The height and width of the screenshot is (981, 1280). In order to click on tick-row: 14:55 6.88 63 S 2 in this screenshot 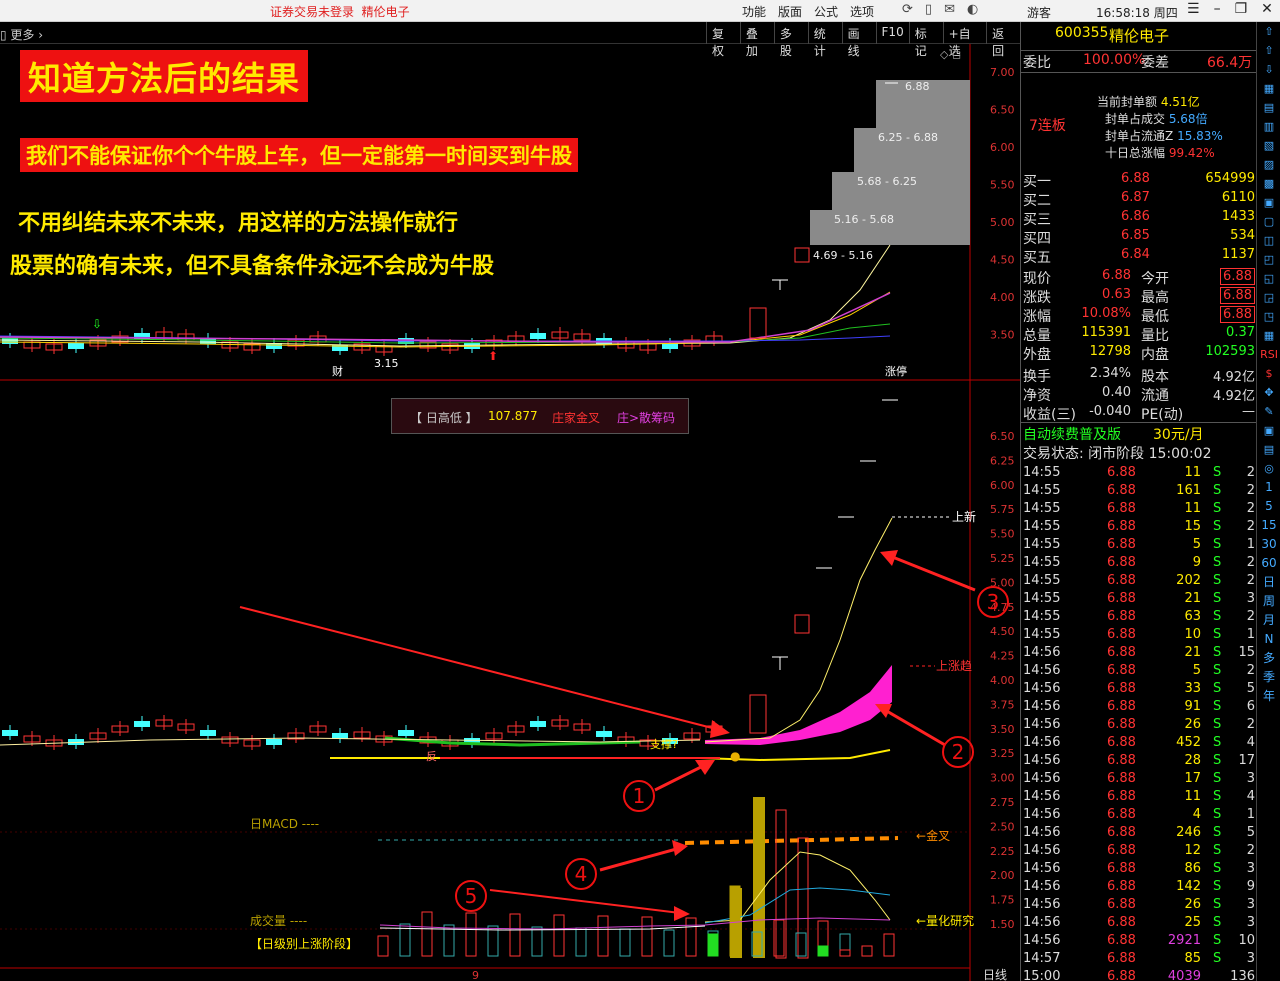, I will do `click(1139, 617)`.